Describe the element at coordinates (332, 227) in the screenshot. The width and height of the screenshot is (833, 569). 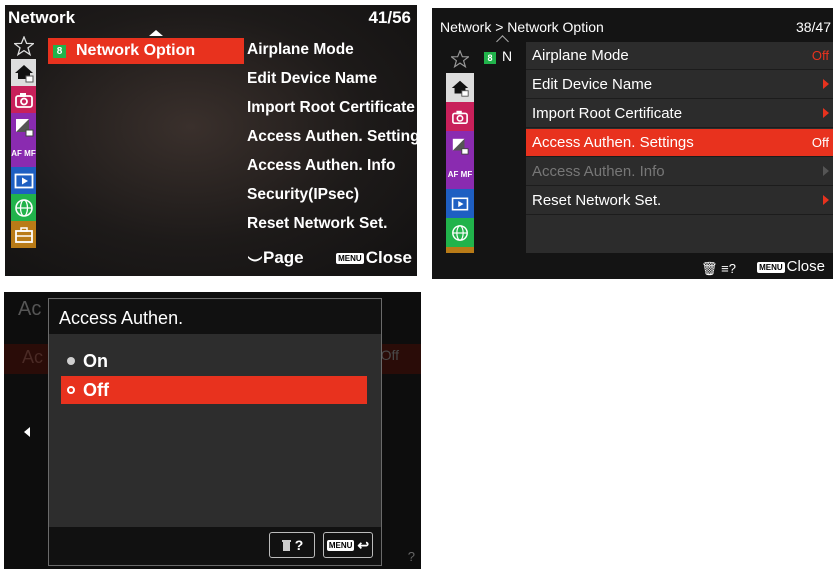
I see `menu-item-reset-network-set: Reset Network Set.` at that location.